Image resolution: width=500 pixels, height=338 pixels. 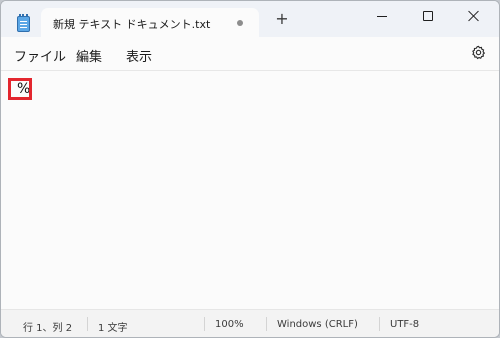 I want to click on line-ending: Windows (CRLF), so click(x=317, y=324).